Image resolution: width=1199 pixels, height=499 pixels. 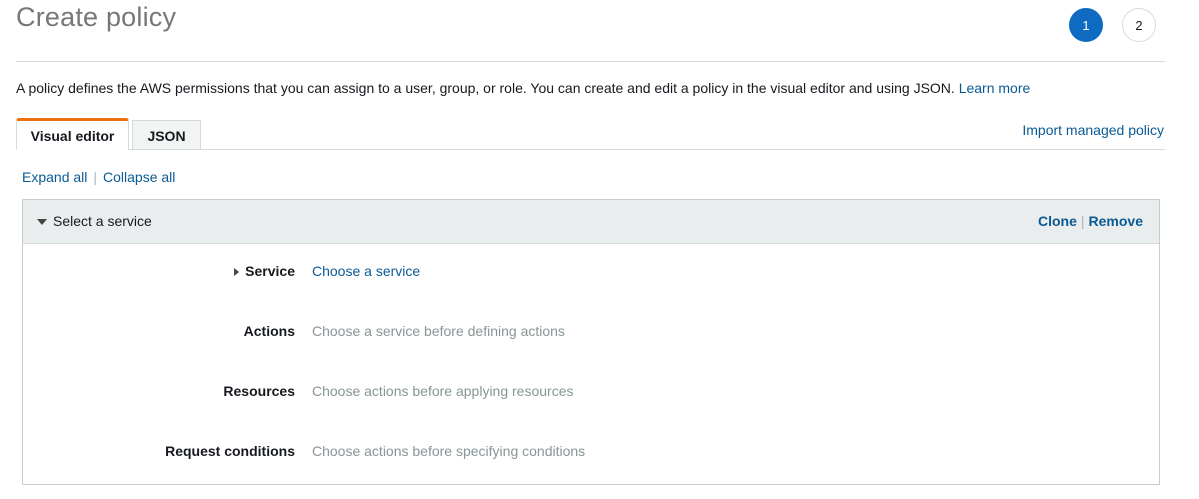 I want to click on actions-label: Actions, so click(x=269, y=331).